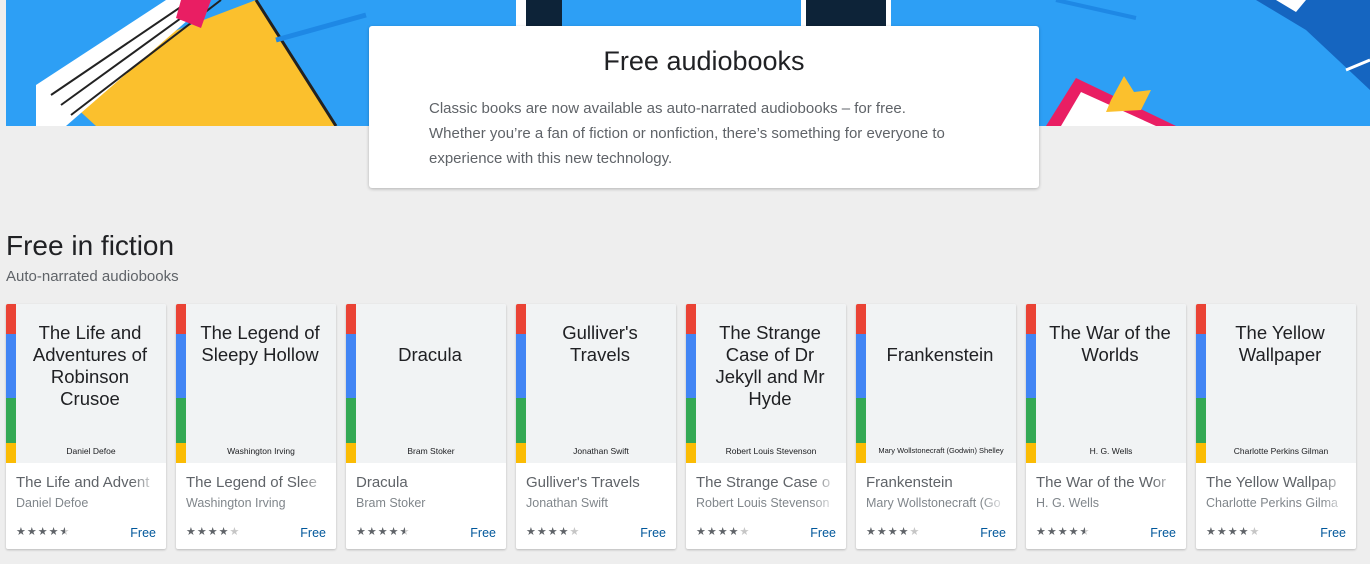 The height and width of the screenshot is (564, 1370). What do you see at coordinates (771, 451) in the screenshot?
I see `cover-author: Robert Louis Stevenson` at bounding box center [771, 451].